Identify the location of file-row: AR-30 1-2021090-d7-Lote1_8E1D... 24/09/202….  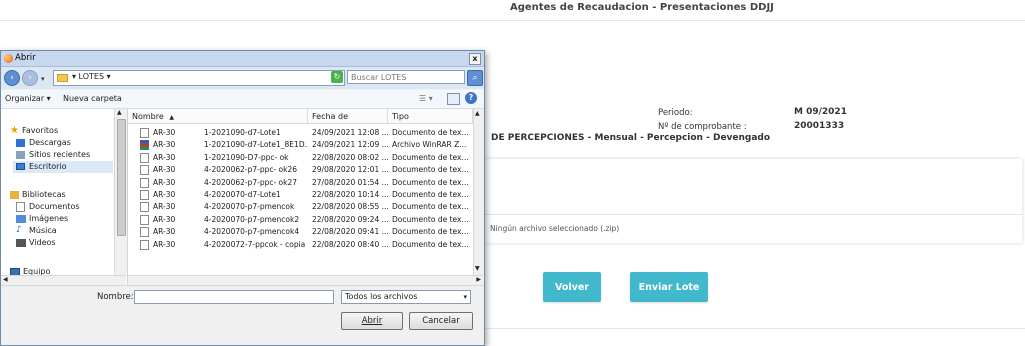
(300, 145).